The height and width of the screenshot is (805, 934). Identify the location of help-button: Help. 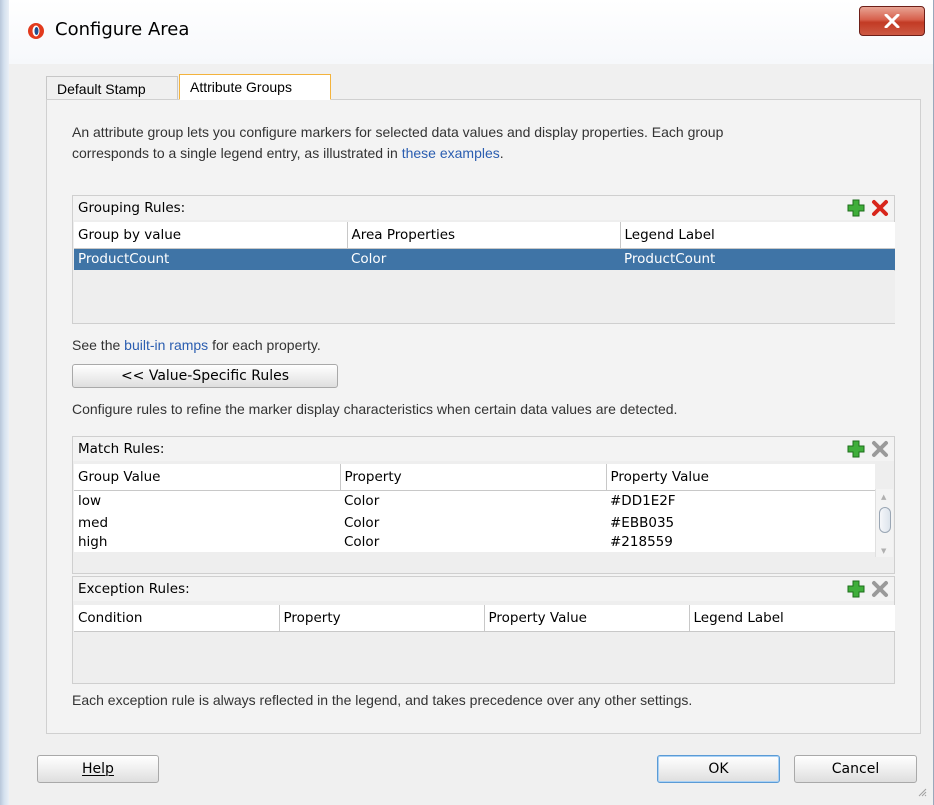
(98, 769).